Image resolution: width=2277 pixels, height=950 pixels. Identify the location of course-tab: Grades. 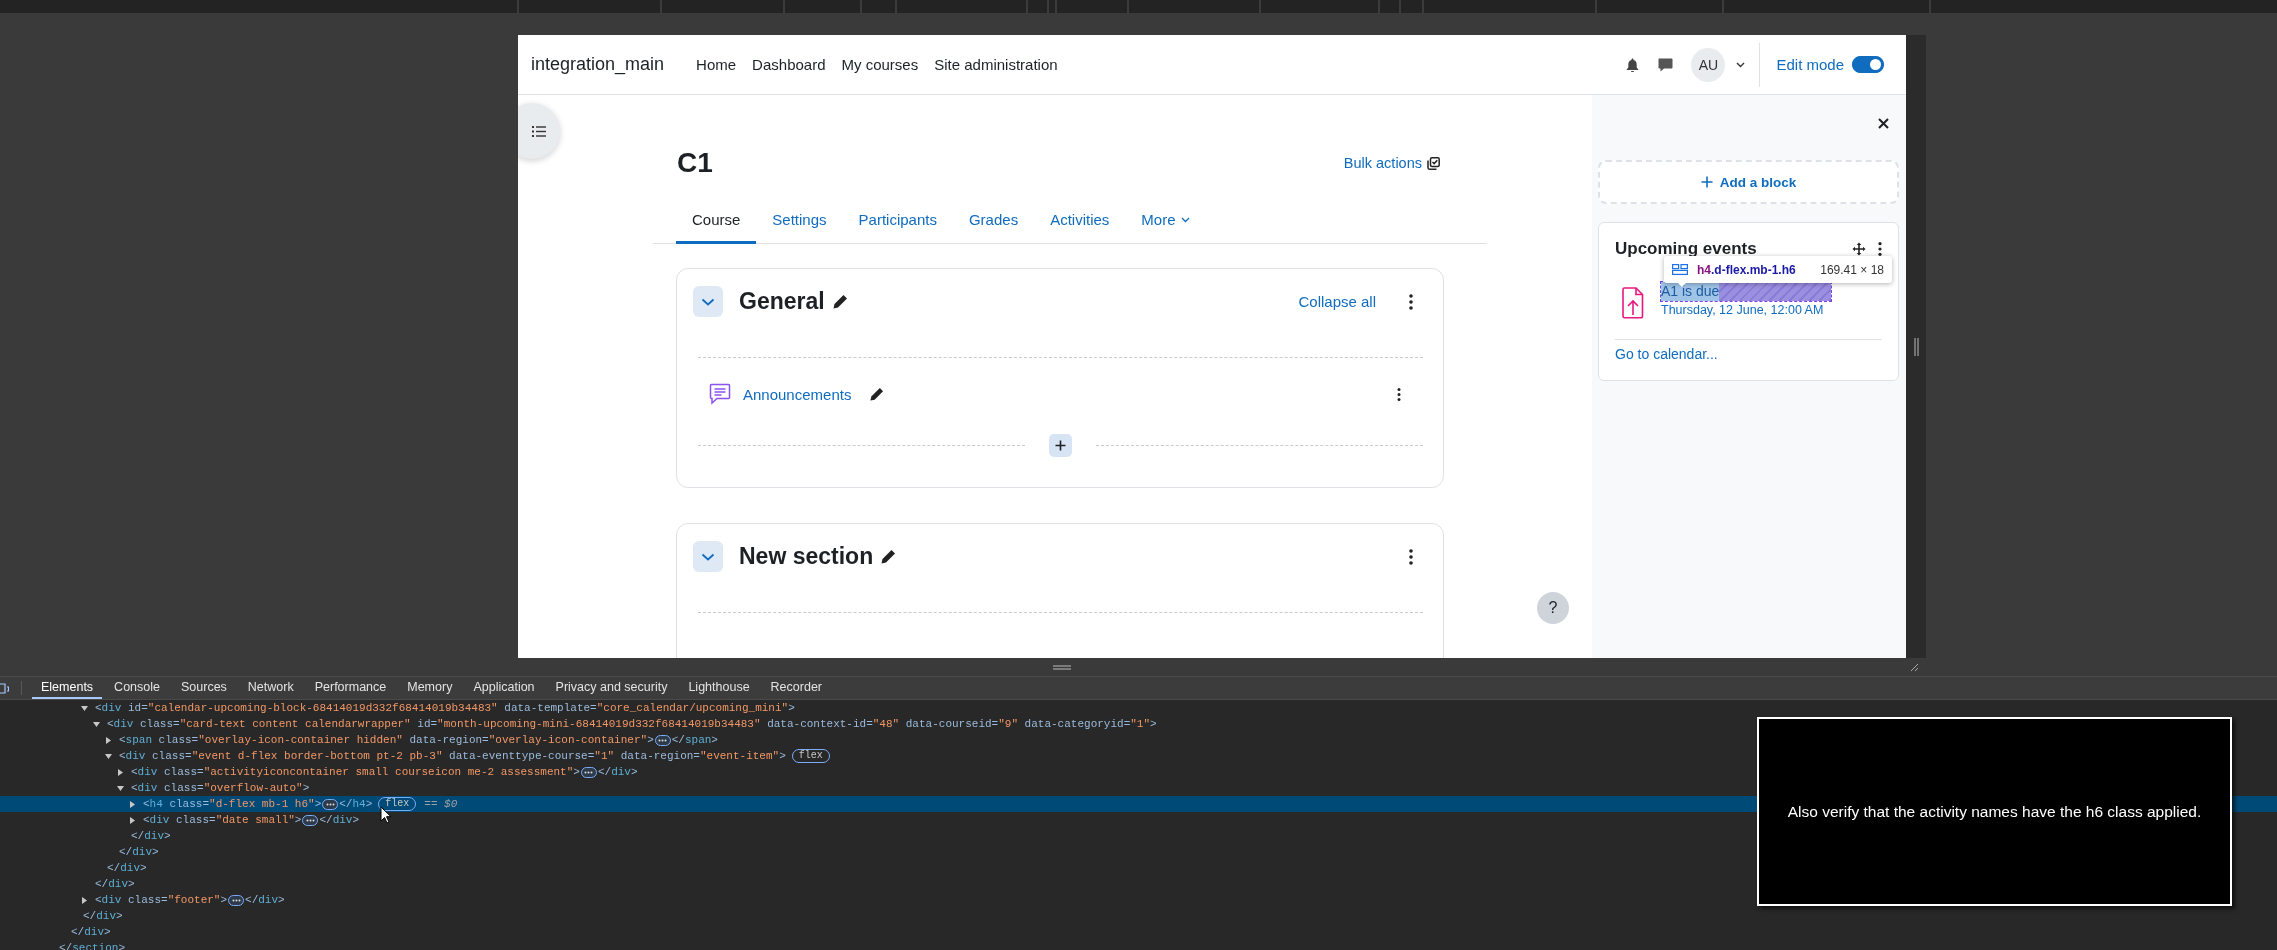
(993, 222).